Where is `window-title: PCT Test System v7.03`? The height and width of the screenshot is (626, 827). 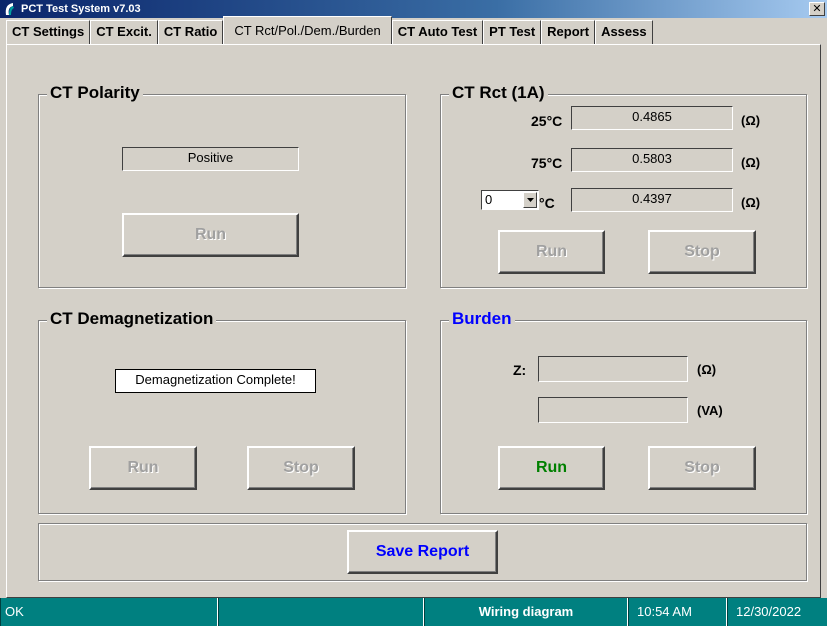
window-title: PCT Test System v7.03 is located at coordinates (81, 9).